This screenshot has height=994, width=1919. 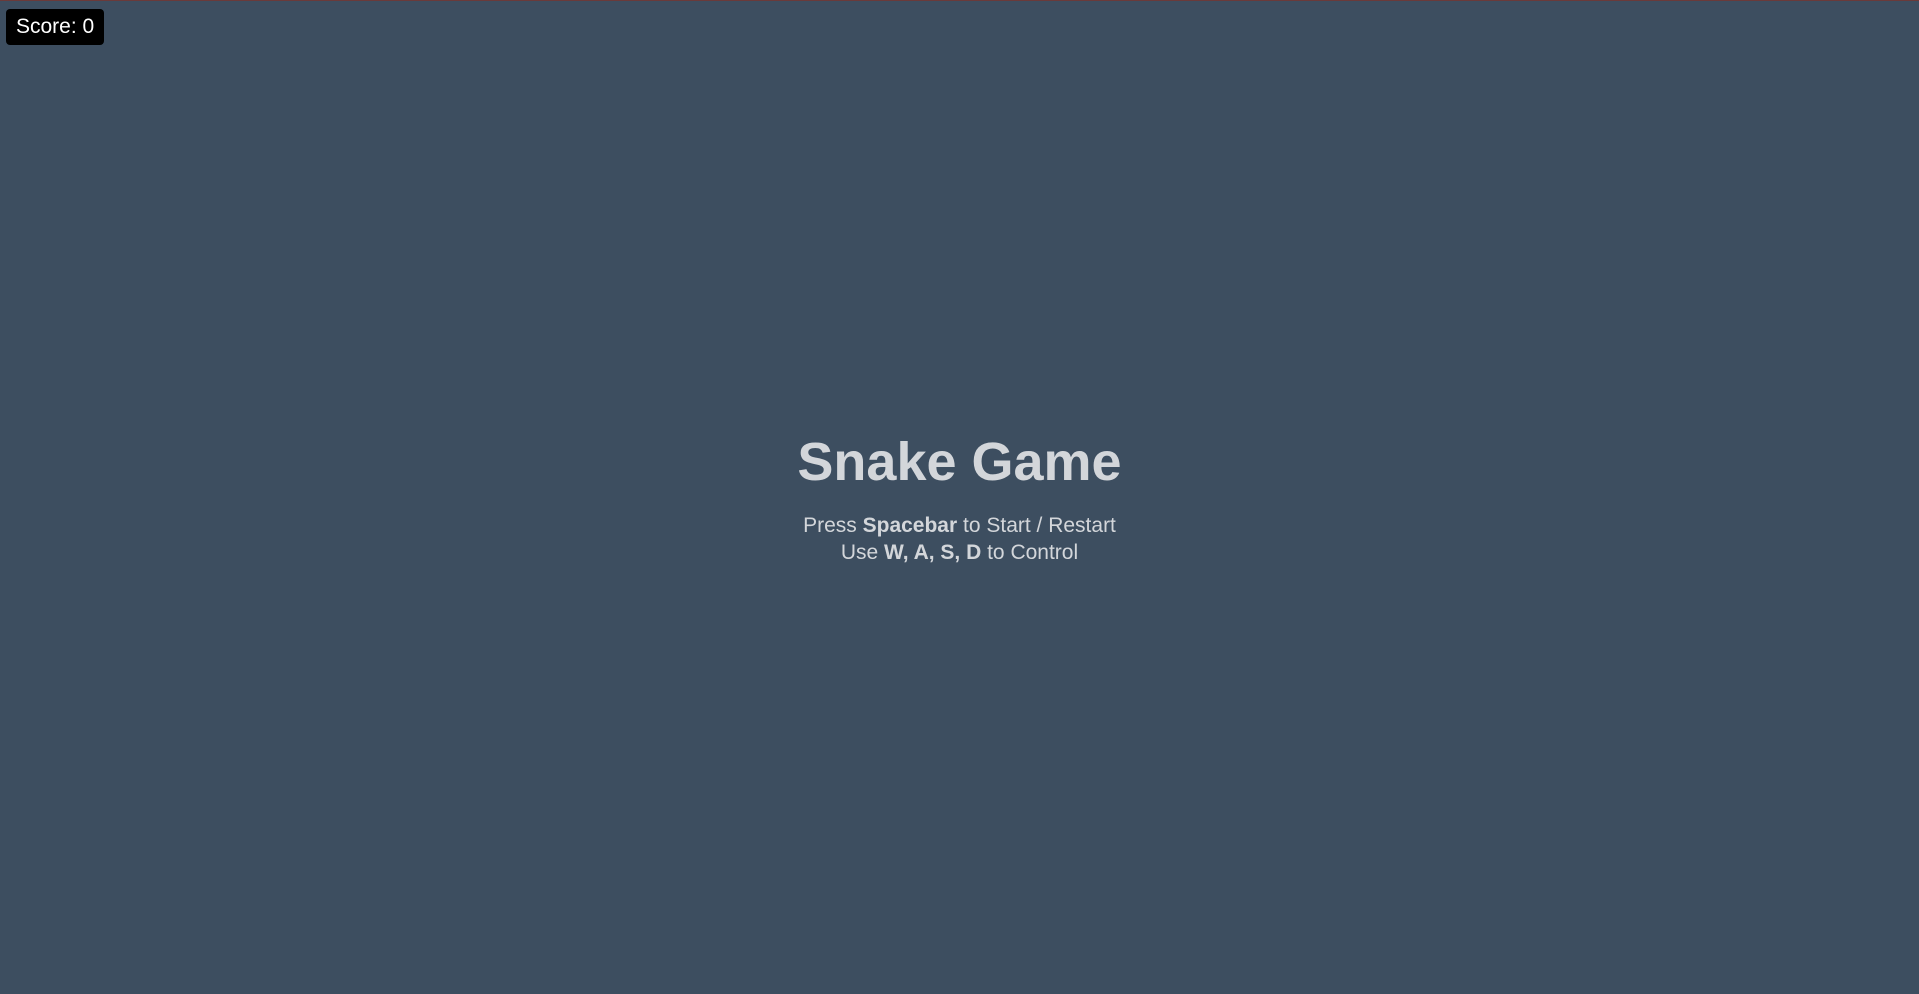 What do you see at coordinates (959, 462) in the screenshot?
I see `game-title: Snake Game` at bounding box center [959, 462].